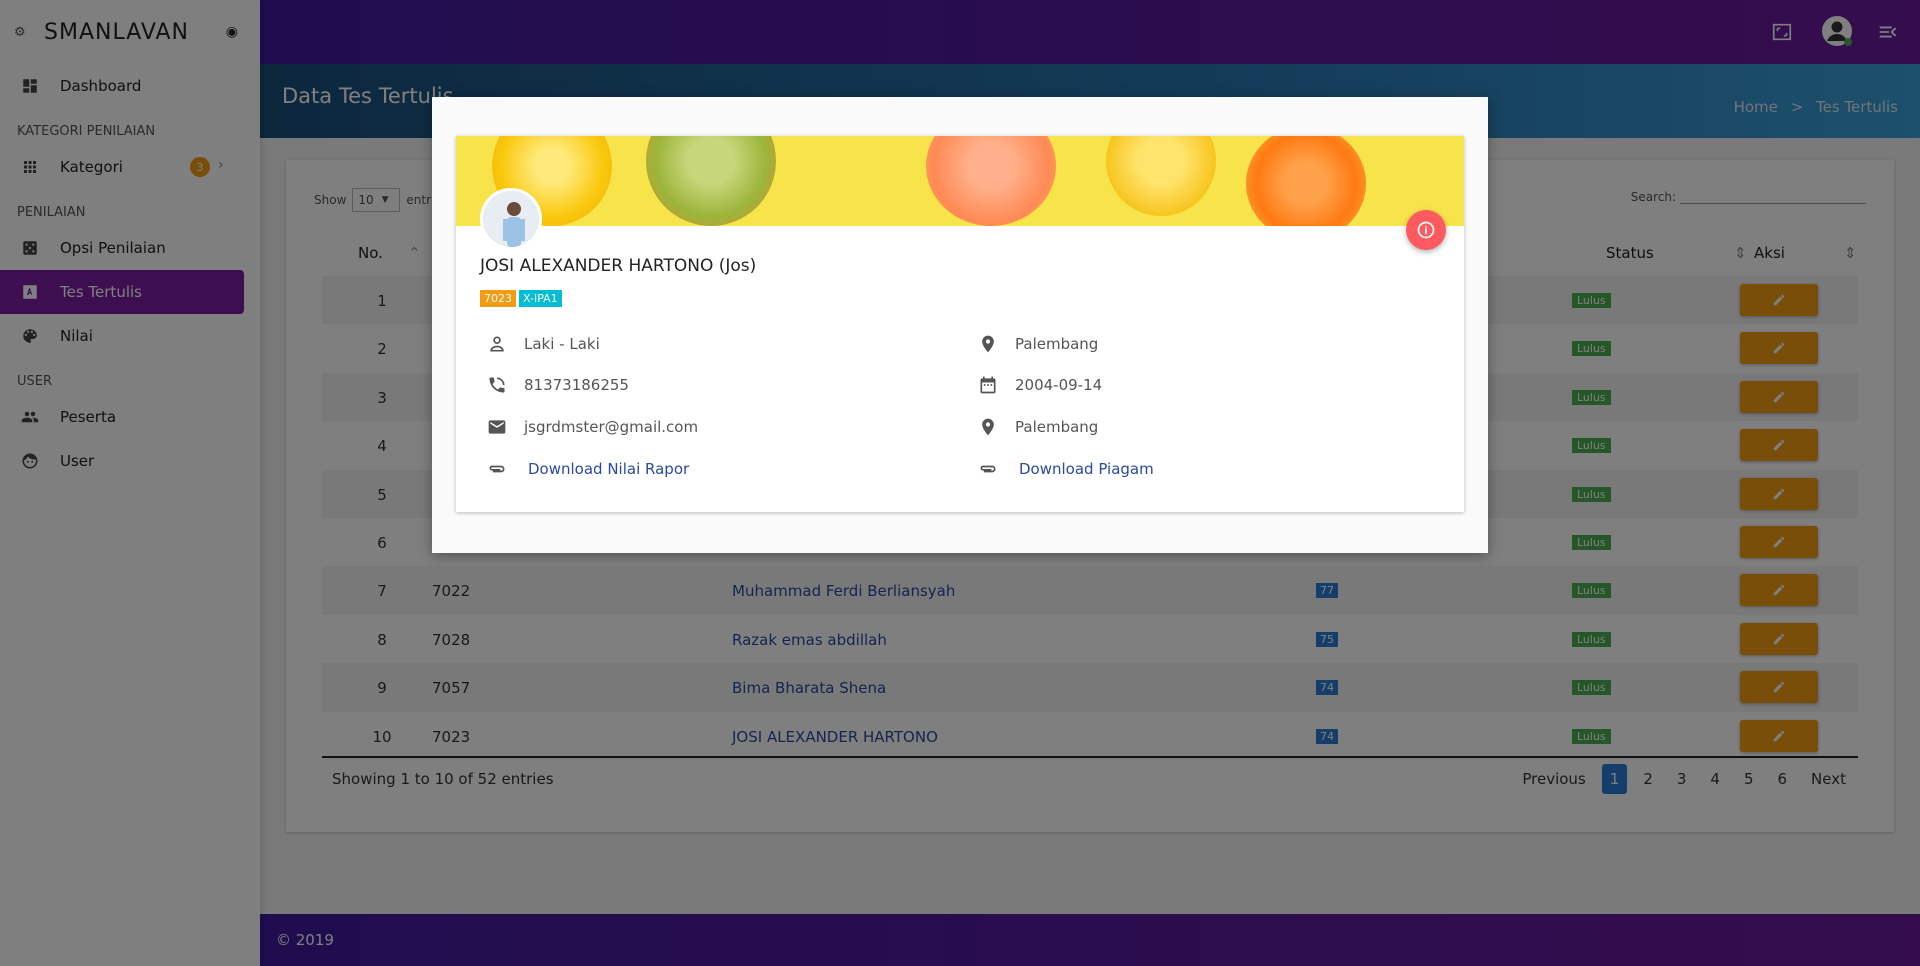 The image size is (1920, 966). I want to click on person-icon, so click(497, 344).